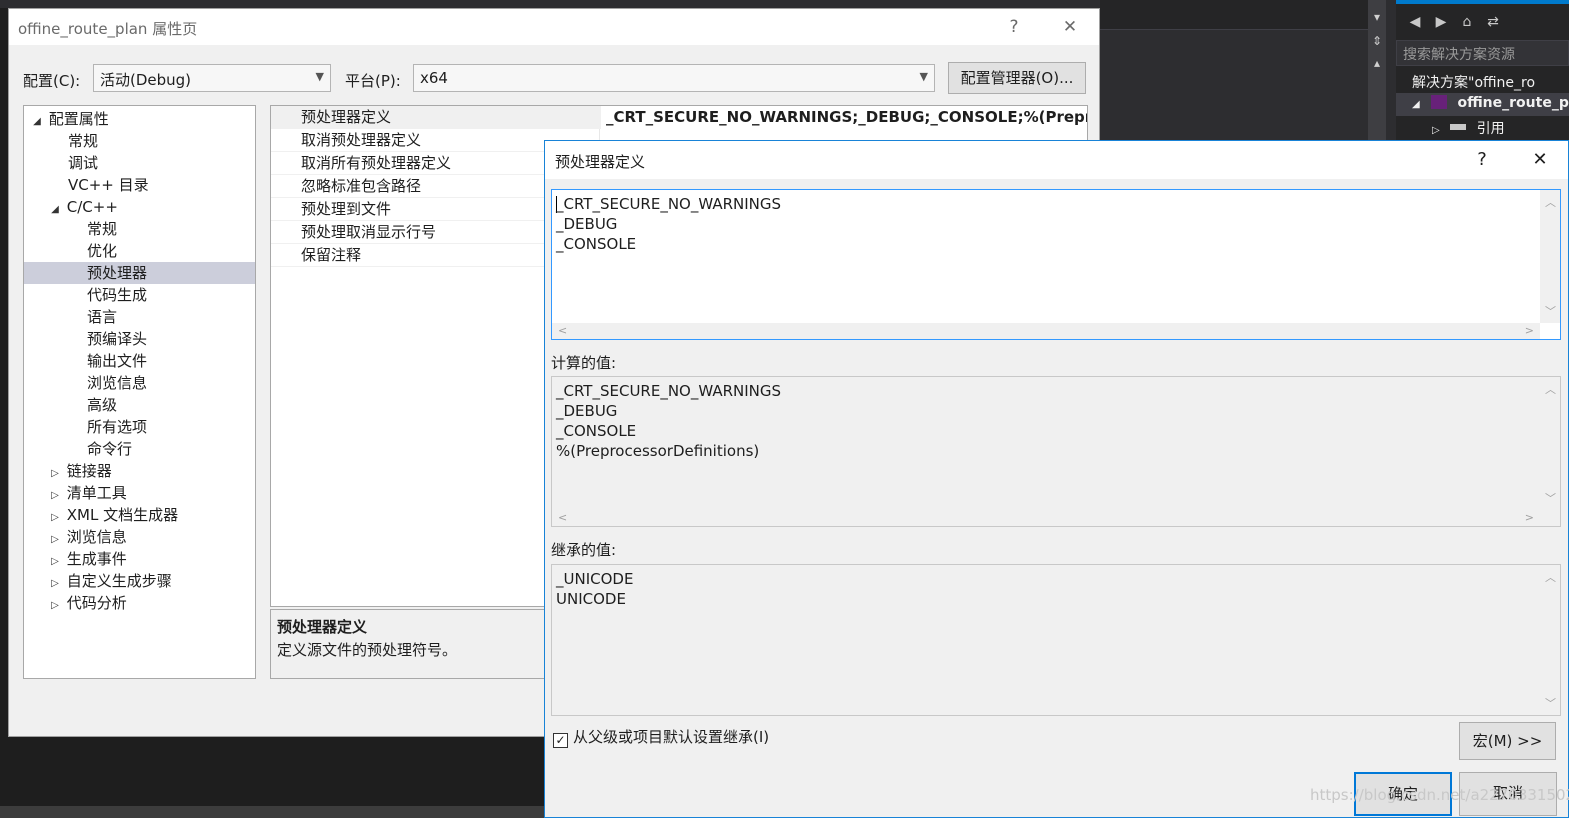 The image size is (1569, 818). What do you see at coordinates (139, 273) in the screenshot?
I see `tree-item-preprocessor: 预处理器` at bounding box center [139, 273].